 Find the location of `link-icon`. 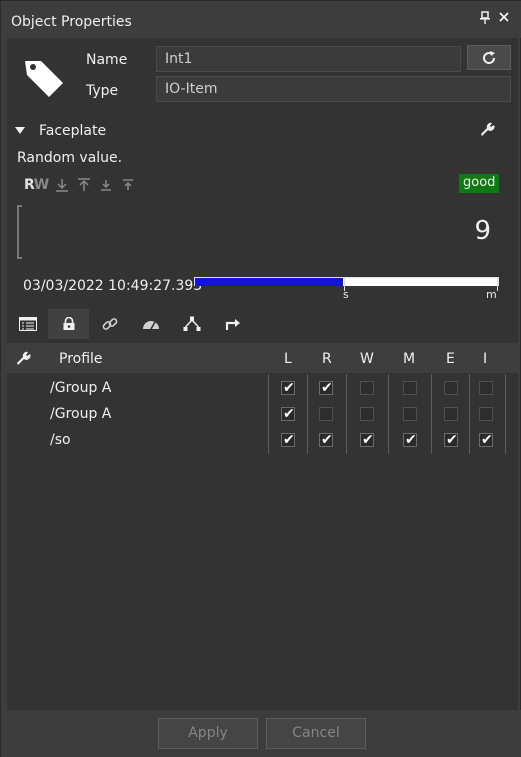

link-icon is located at coordinates (109, 324).